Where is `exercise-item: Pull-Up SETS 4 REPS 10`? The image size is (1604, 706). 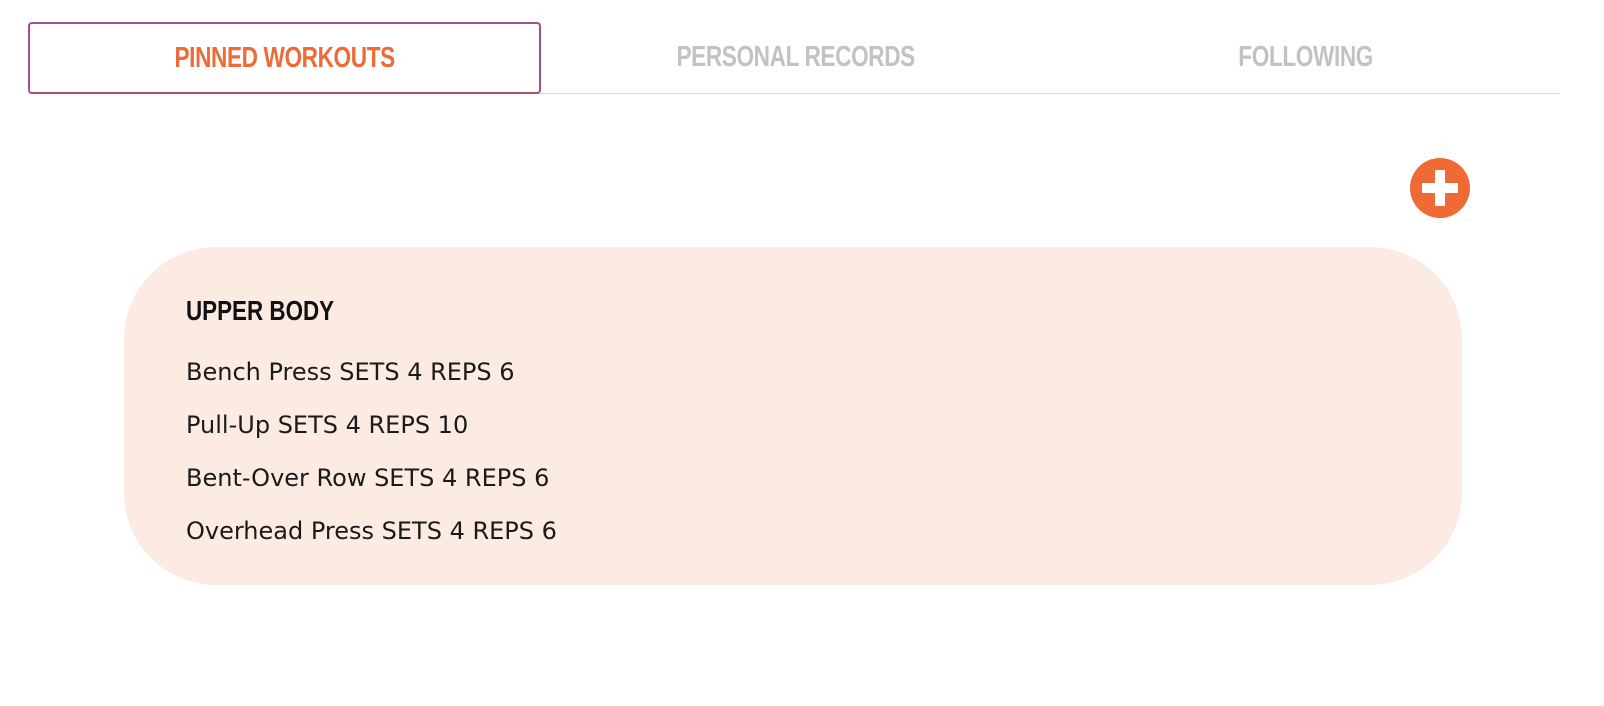 exercise-item: Pull-Up SETS 4 REPS 10 is located at coordinates (327, 425).